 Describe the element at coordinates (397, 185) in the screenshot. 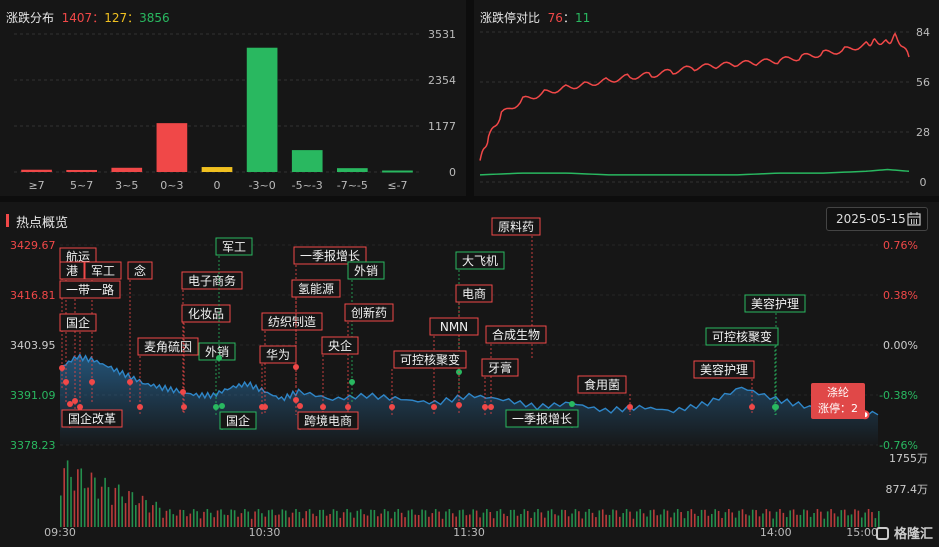

I see `x-tick-label: ≤-7` at that location.